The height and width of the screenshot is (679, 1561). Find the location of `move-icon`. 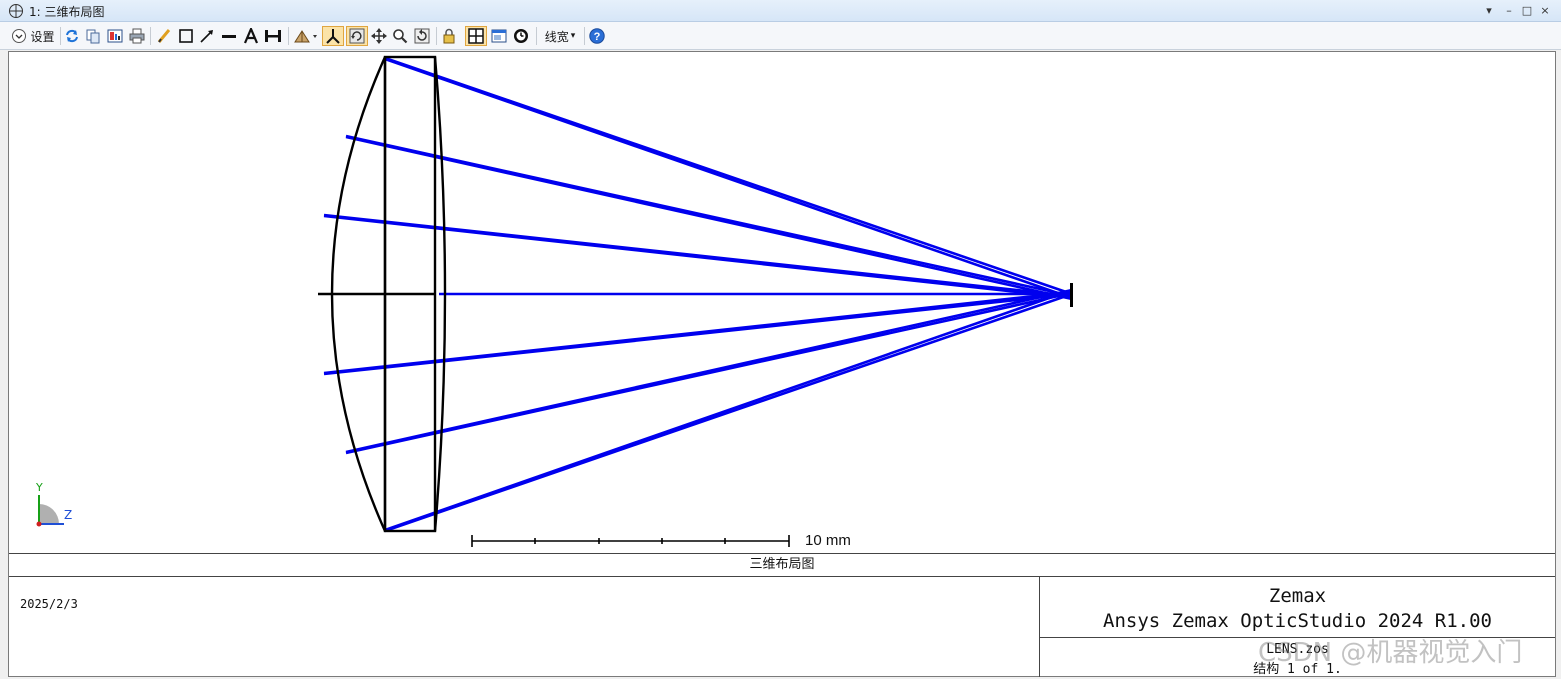

move-icon is located at coordinates (379, 36).